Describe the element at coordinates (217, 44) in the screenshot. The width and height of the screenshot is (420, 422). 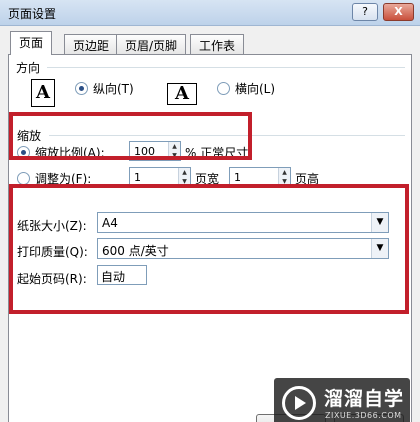
I see `tab-sheet: 工作表` at that location.